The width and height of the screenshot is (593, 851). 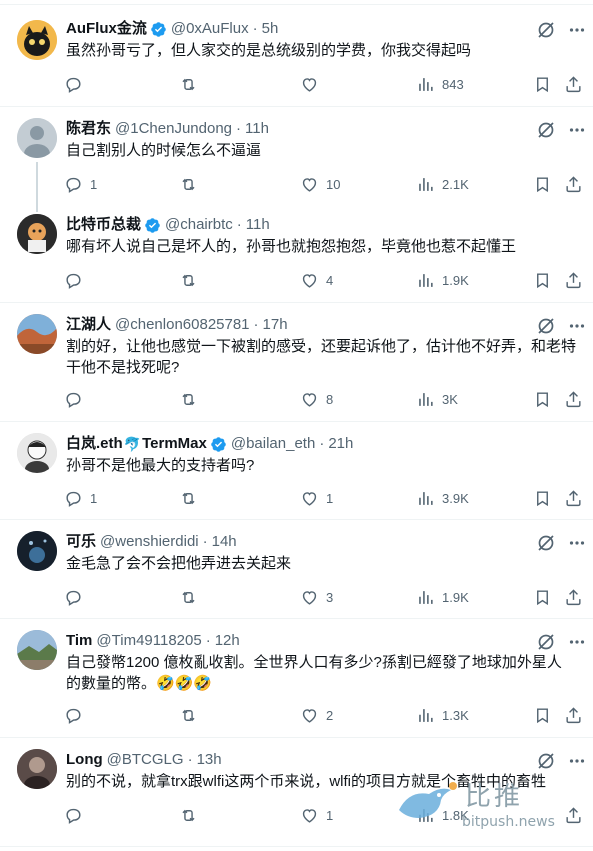 I want to click on display-name: 陈君东, so click(x=88, y=129).